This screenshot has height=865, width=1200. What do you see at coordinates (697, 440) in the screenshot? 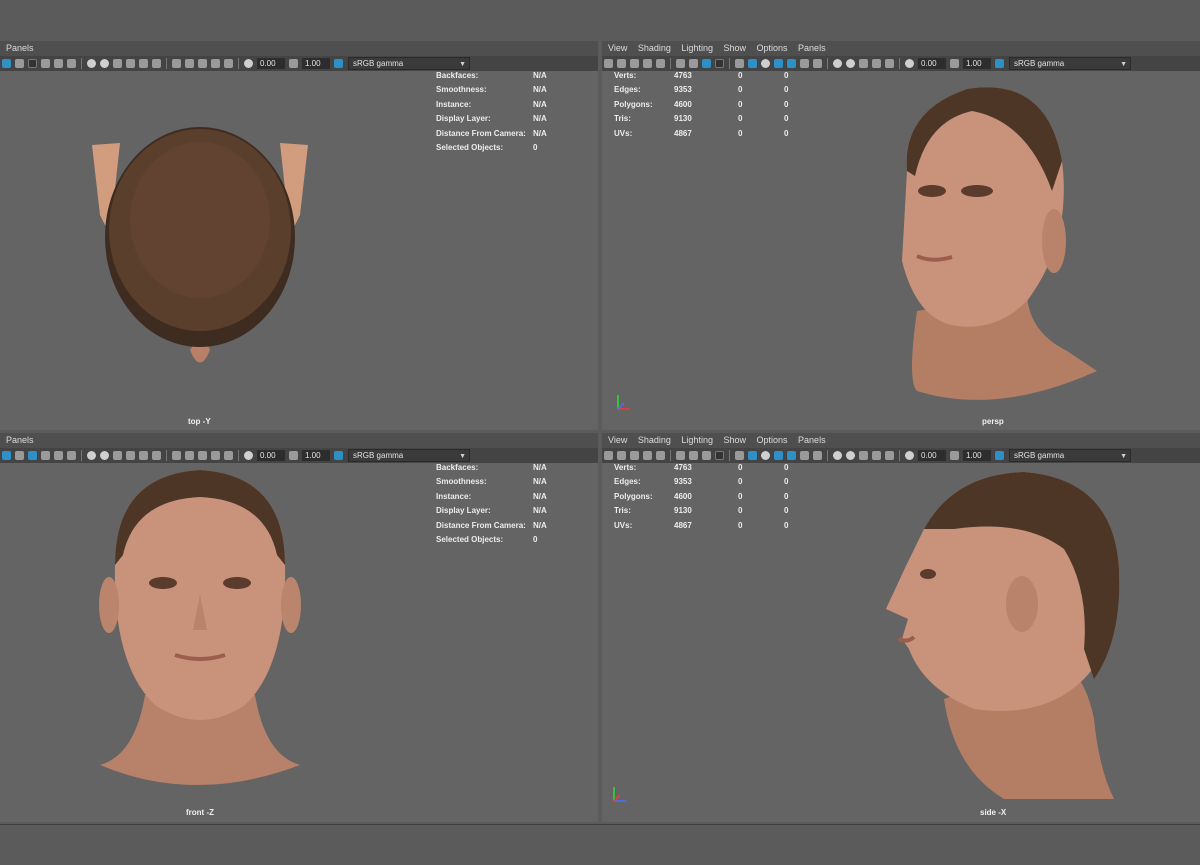
I see `menu-lighting: Lighting` at bounding box center [697, 440].